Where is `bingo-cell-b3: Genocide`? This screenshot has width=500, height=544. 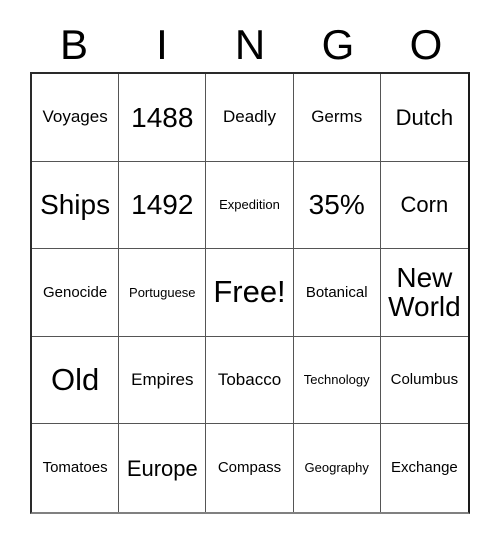 bingo-cell-b3: Genocide is located at coordinates (76, 293).